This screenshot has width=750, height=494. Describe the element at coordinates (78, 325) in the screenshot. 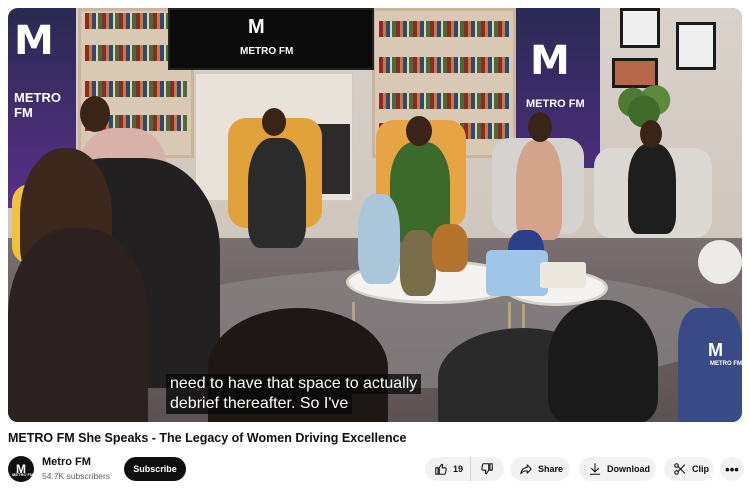

I see `audience-member` at that location.